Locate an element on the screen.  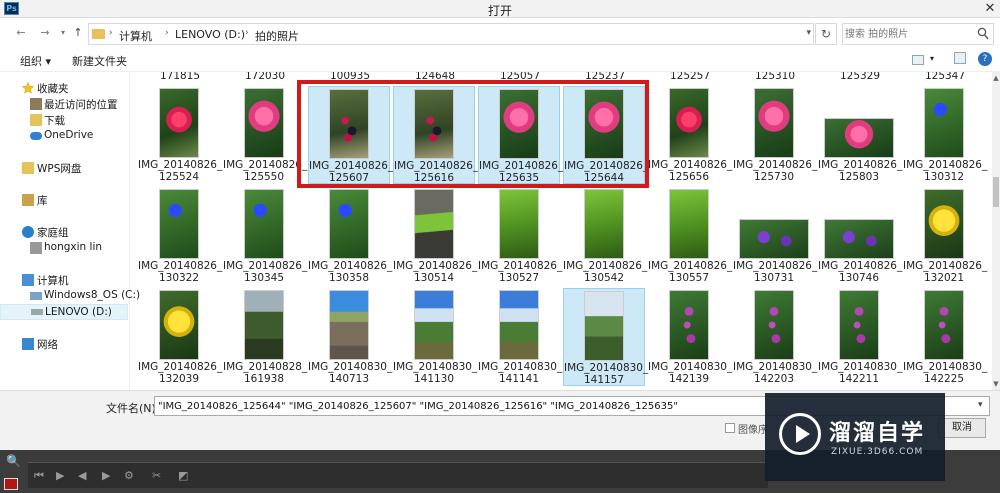
file-tile: IMG_20140826_ 130542 is located at coordinates (605, 236).